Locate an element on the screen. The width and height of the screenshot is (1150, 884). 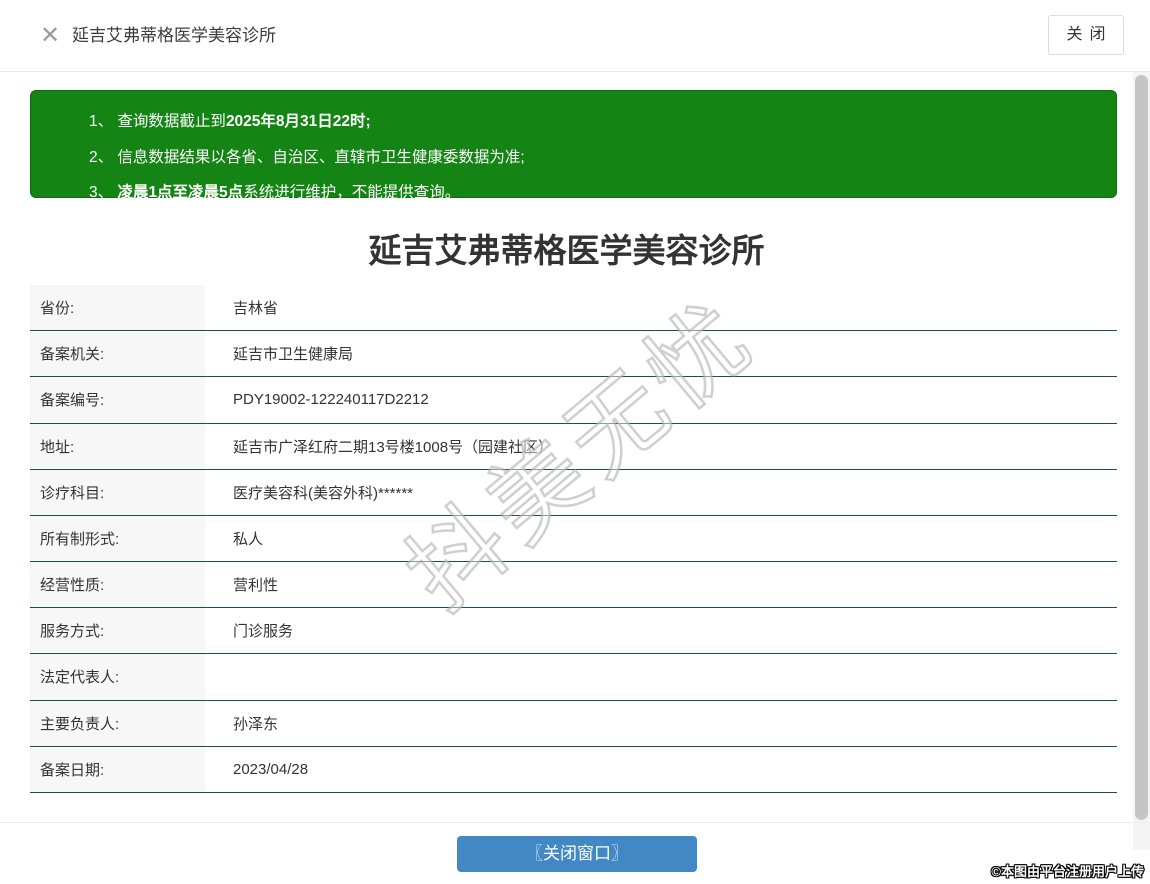
row-value: 延吉市广泽红府二期13号楼1008号（园建社区） is located at coordinates (393, 447).